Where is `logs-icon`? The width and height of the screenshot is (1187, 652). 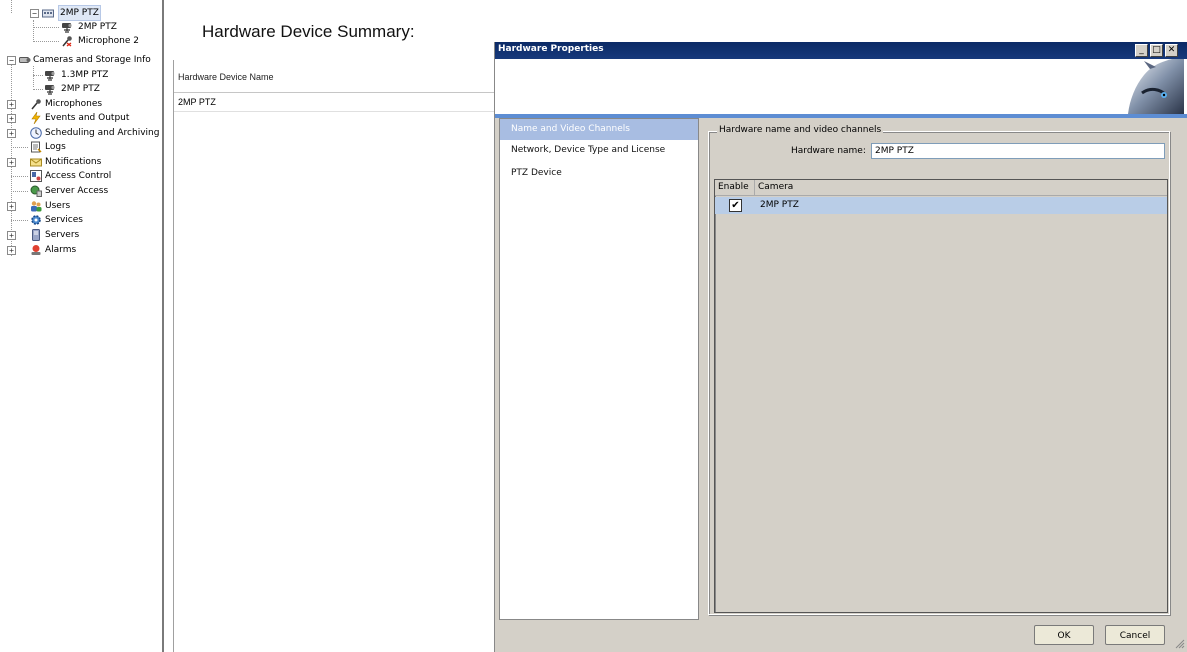
logs-icon is located at coordinates (36, 147).